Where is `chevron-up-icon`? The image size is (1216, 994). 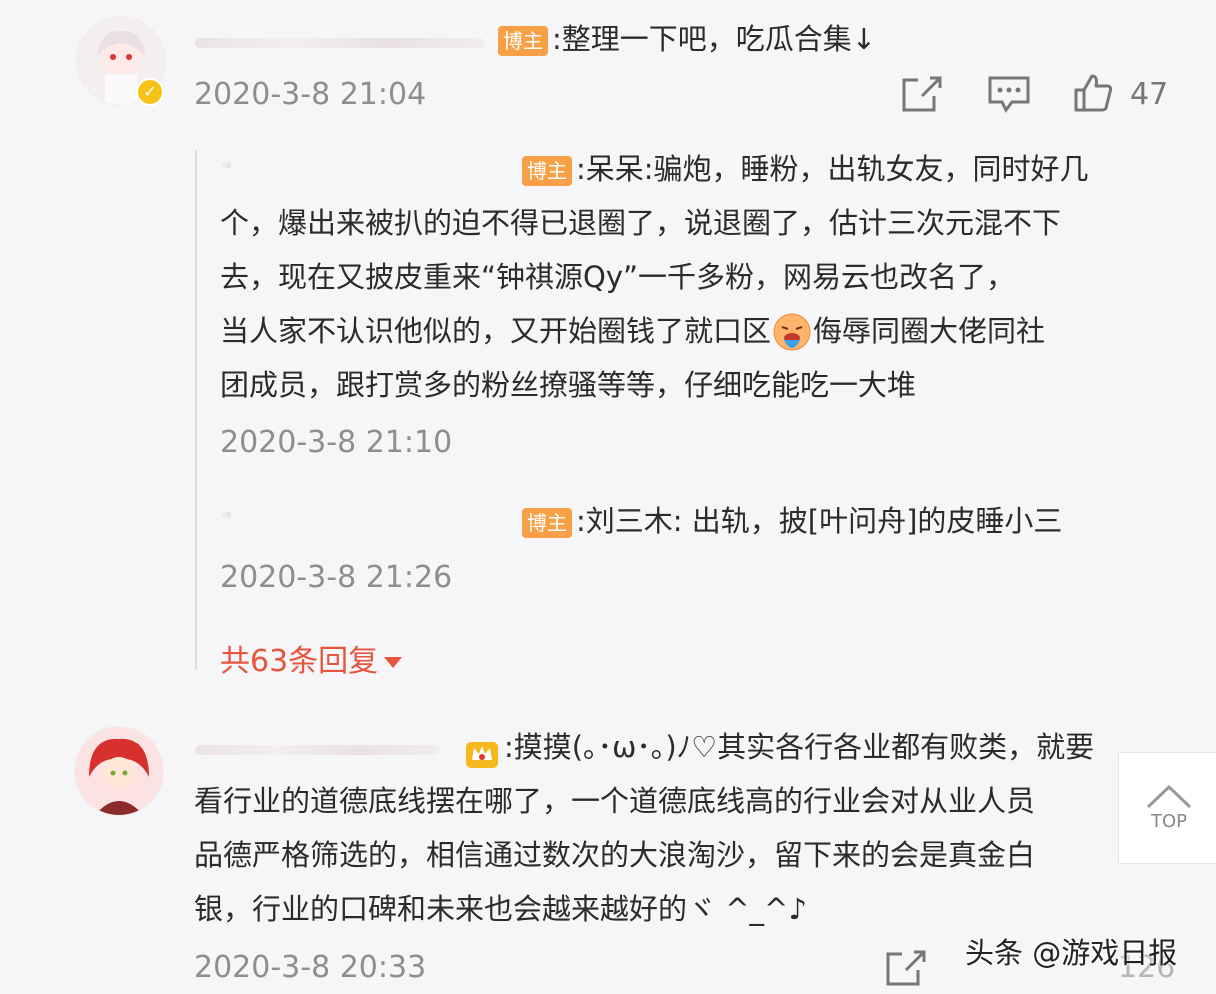 chevron-up-icon is located at coordinates (1169, 796).